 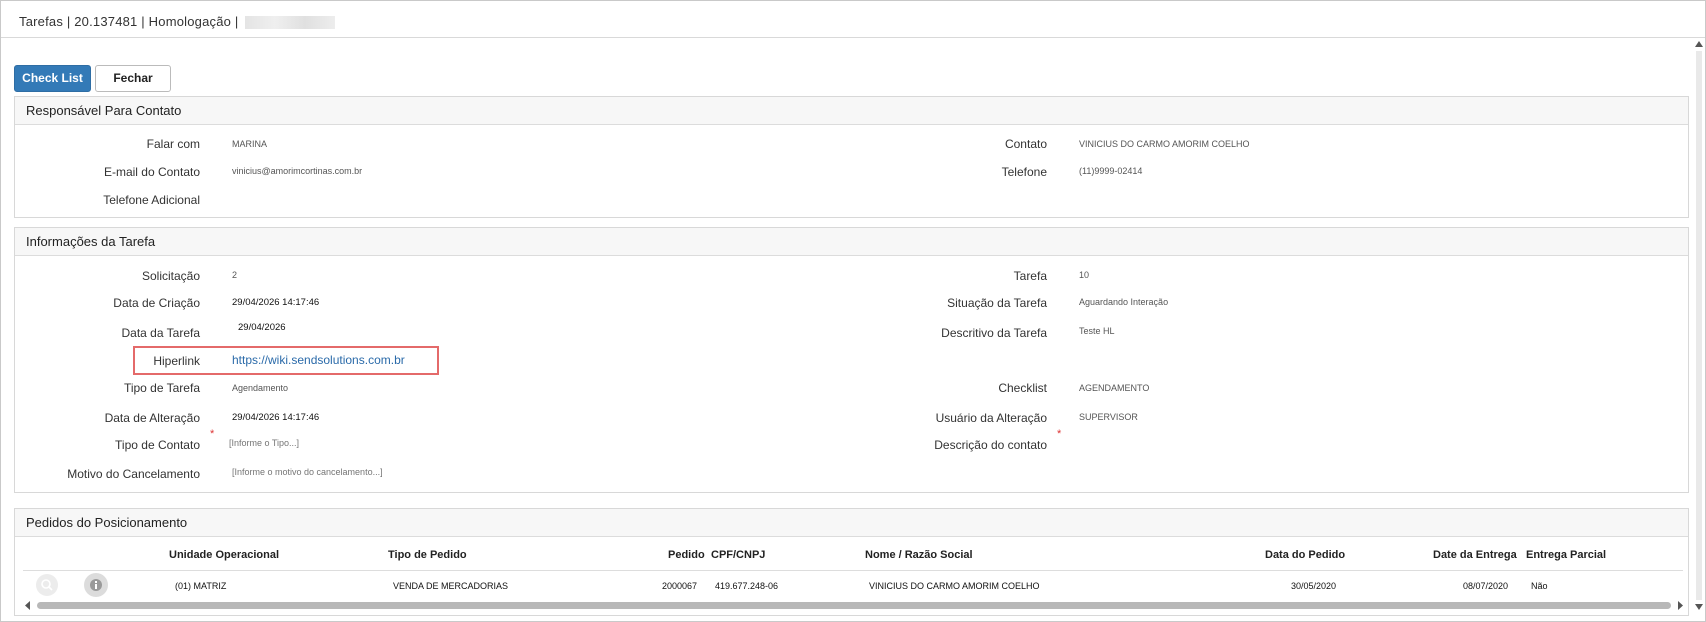 I want to click on data-criacao-value: 29/04/2026 14:17:46, so click(x=276, y=302).